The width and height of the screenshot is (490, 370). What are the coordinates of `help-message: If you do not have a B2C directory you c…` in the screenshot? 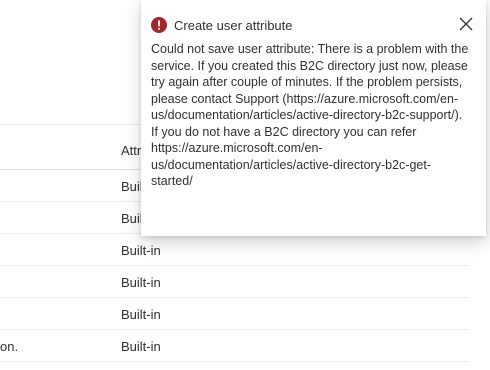 It's located at (291, 156).